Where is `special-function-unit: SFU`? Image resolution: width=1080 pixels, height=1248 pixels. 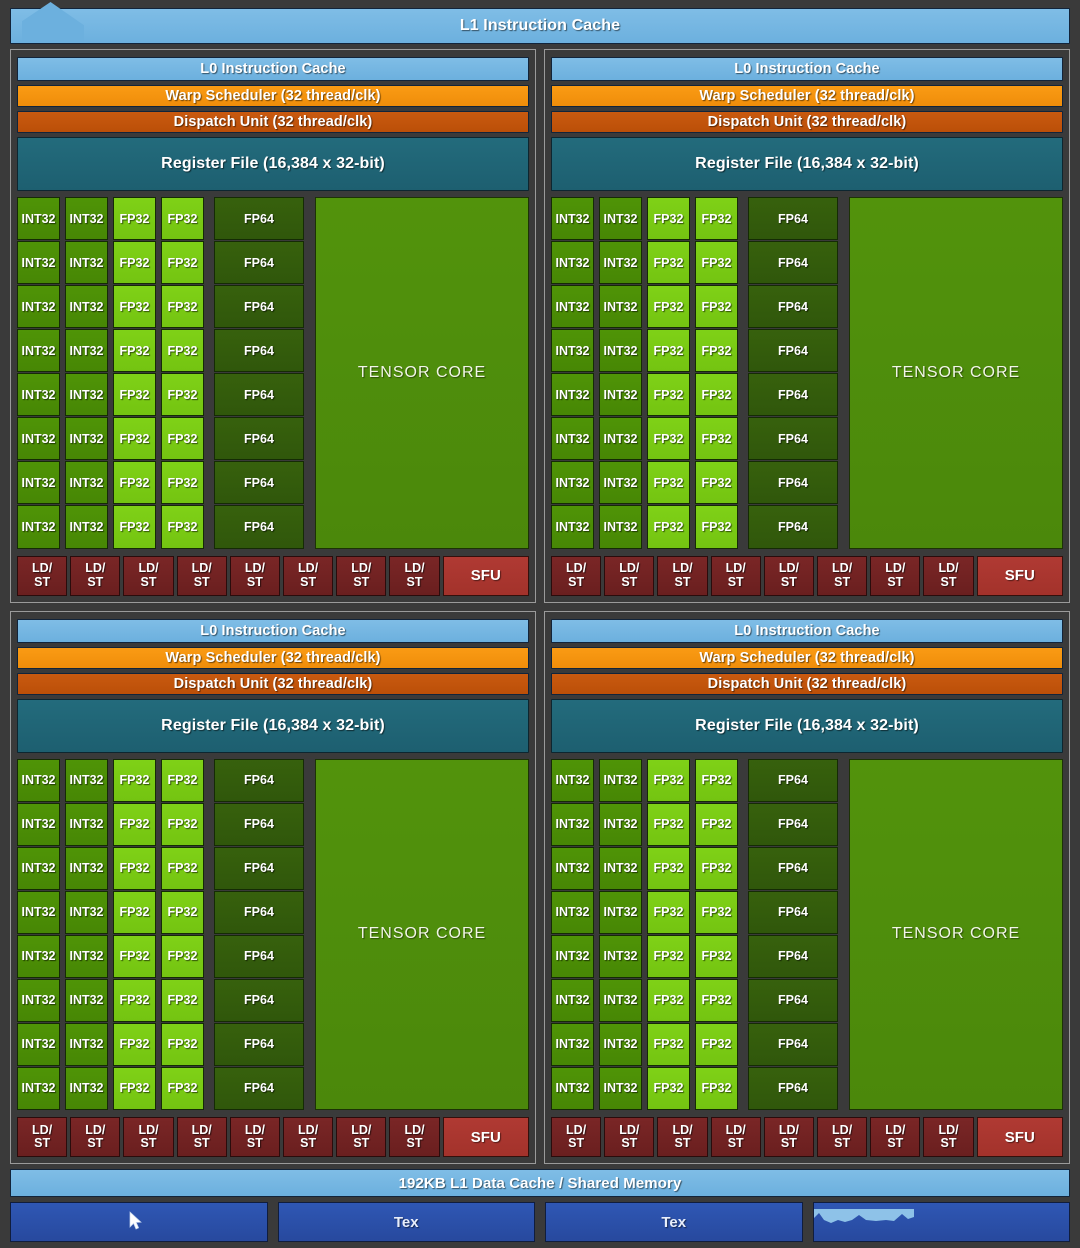
special-function-unit: SFU is located at coordinates (485, 575).